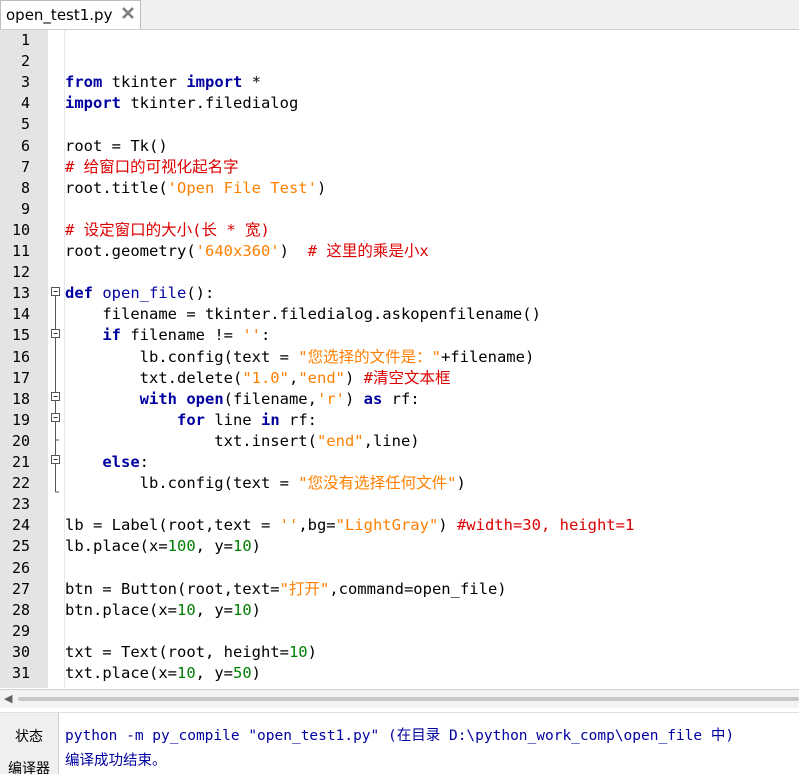  Describe the element at coordinates (20, 483) in the screenshot. I see `line-number: 22` at that location.